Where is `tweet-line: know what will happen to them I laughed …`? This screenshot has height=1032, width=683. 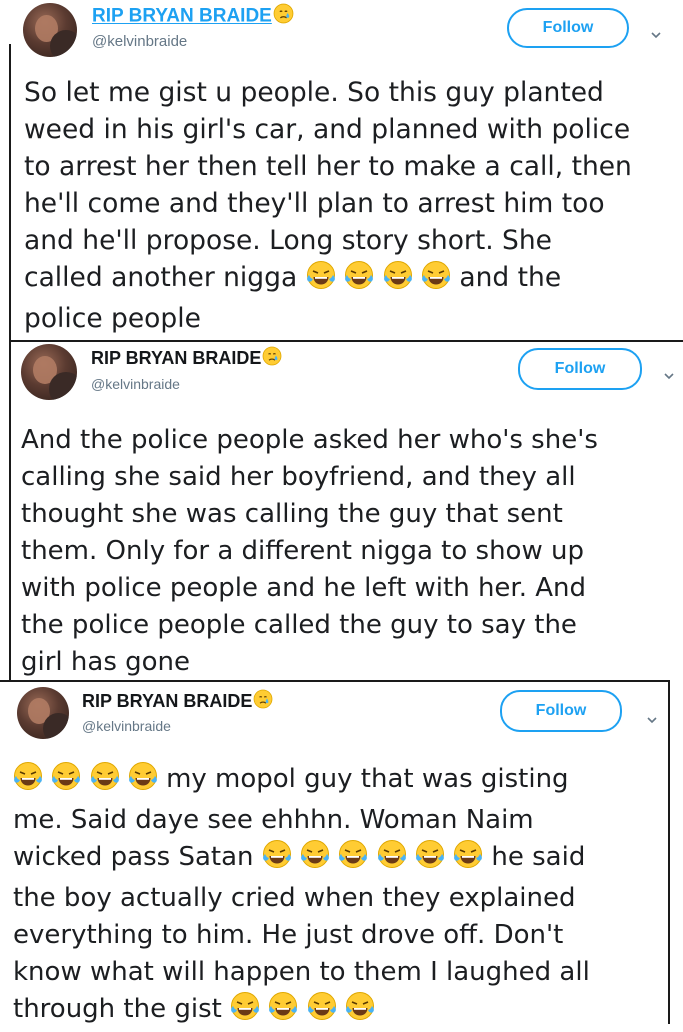 tweet-line: know what will happen to them I laughed … is located at coordinates (301, 972).